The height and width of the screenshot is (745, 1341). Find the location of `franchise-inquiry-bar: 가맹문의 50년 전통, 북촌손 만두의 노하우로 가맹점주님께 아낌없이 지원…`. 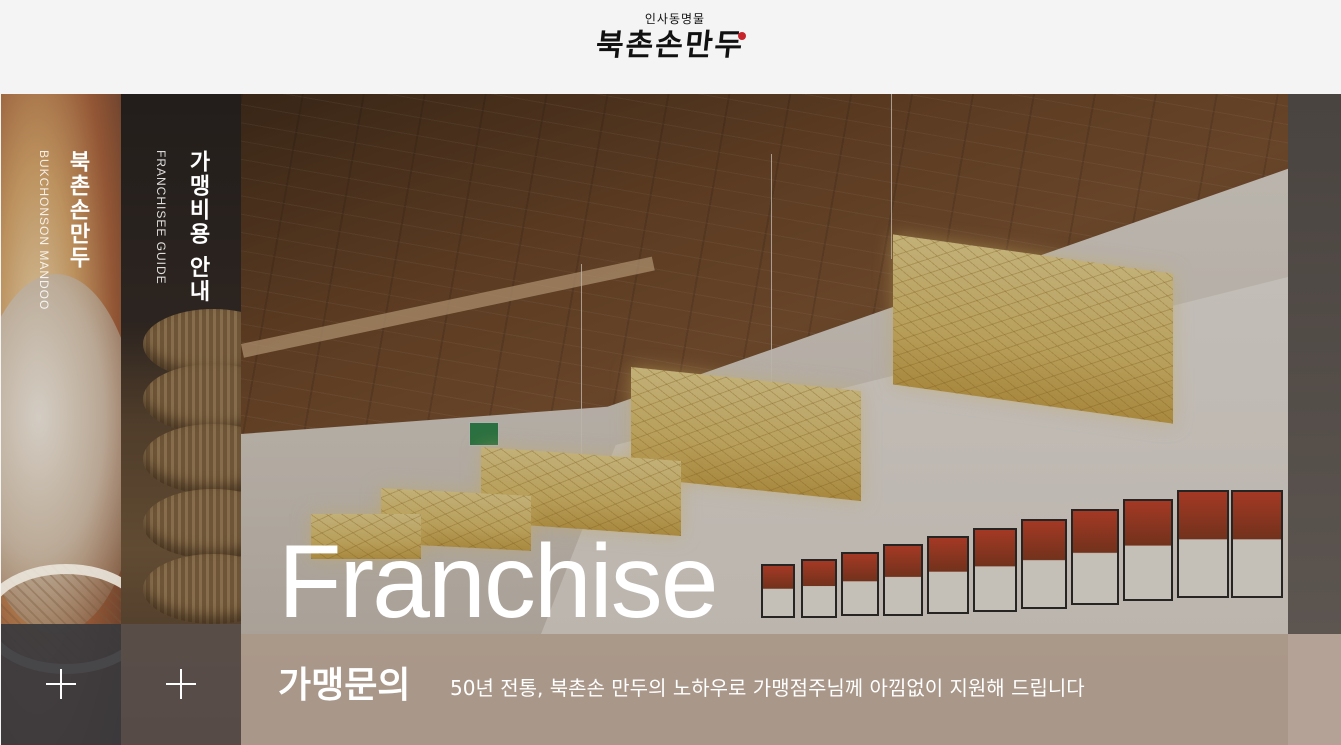

franchise-inquiry-bar: 가맹문의 50년 전통, 북촌손 만두의 노하우로 가맹점주님께 아낌없이 지원… is located at coordinates (791, 689).